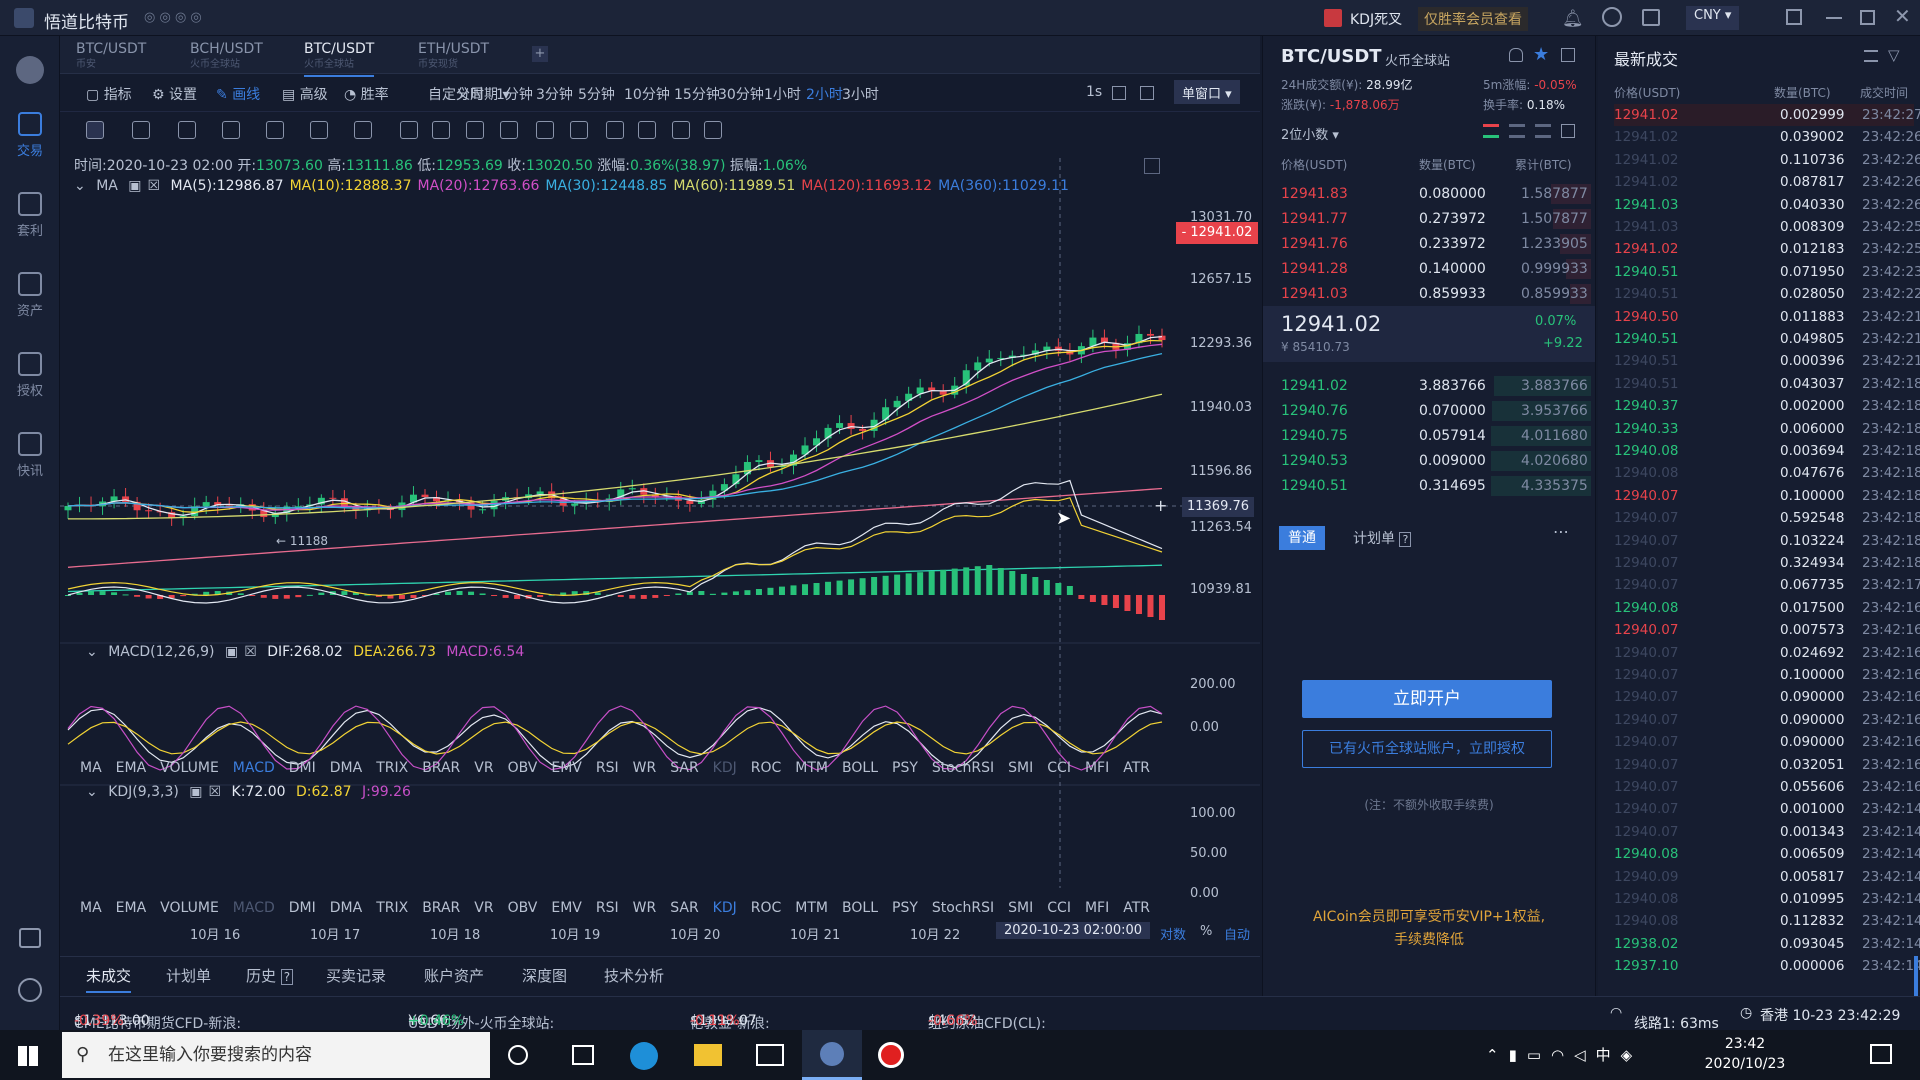 The height and width of the screenshot is (1080, 1920). I want to click on indicator-rsi: RSI, so click(607, 908).